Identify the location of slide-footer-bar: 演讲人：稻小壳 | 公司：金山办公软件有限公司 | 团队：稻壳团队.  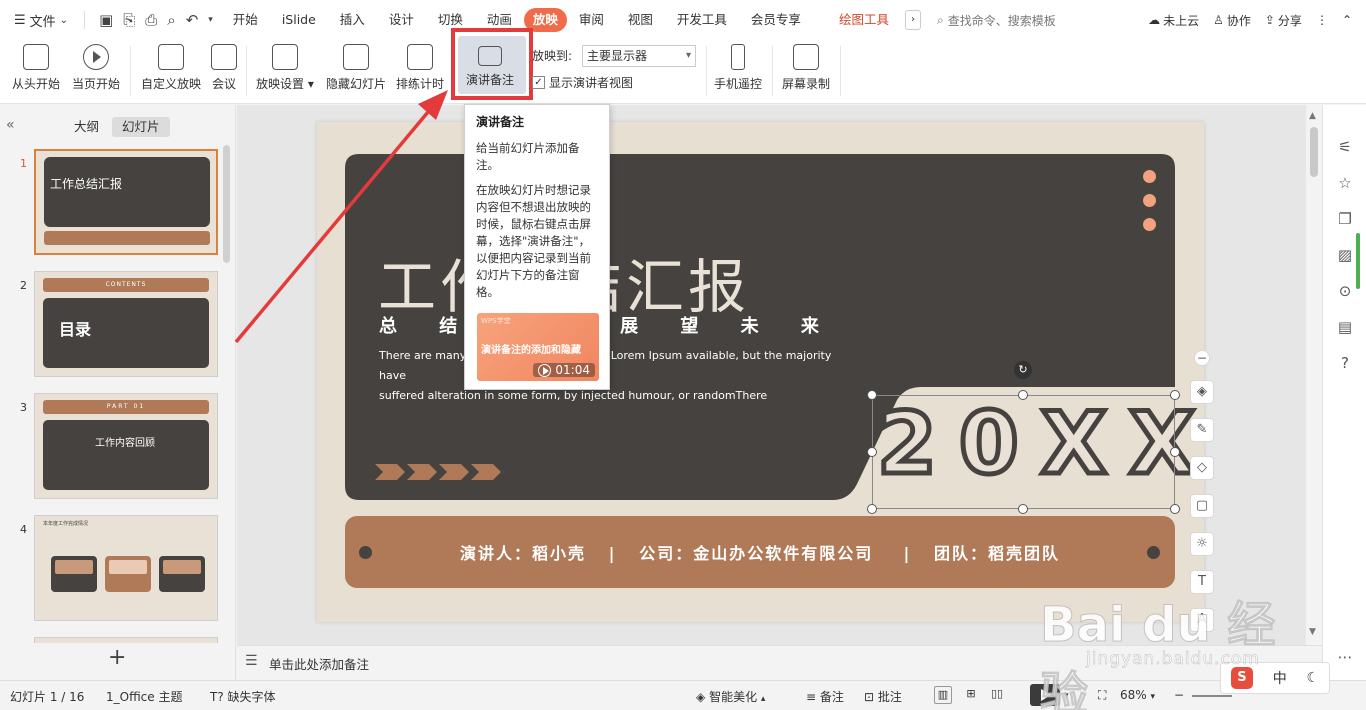
(760, 552).